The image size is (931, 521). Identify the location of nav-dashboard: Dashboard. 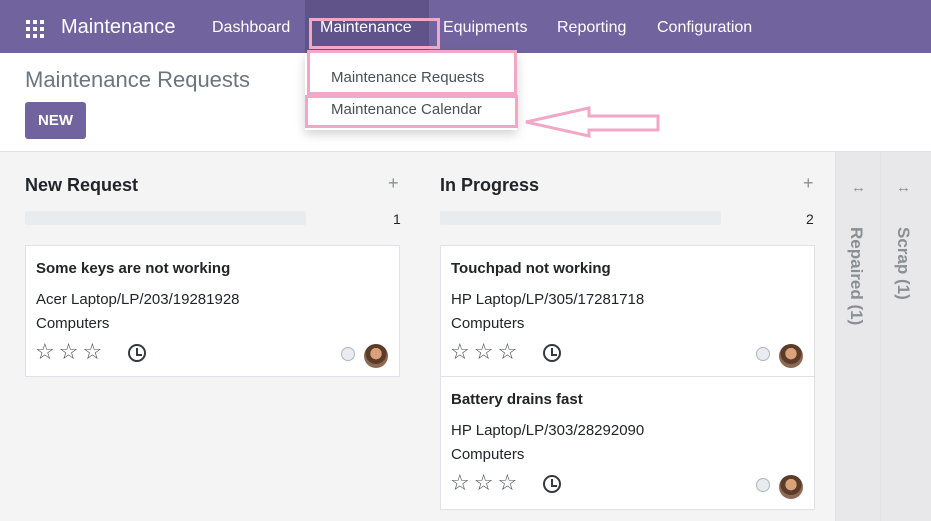
(251, 28).